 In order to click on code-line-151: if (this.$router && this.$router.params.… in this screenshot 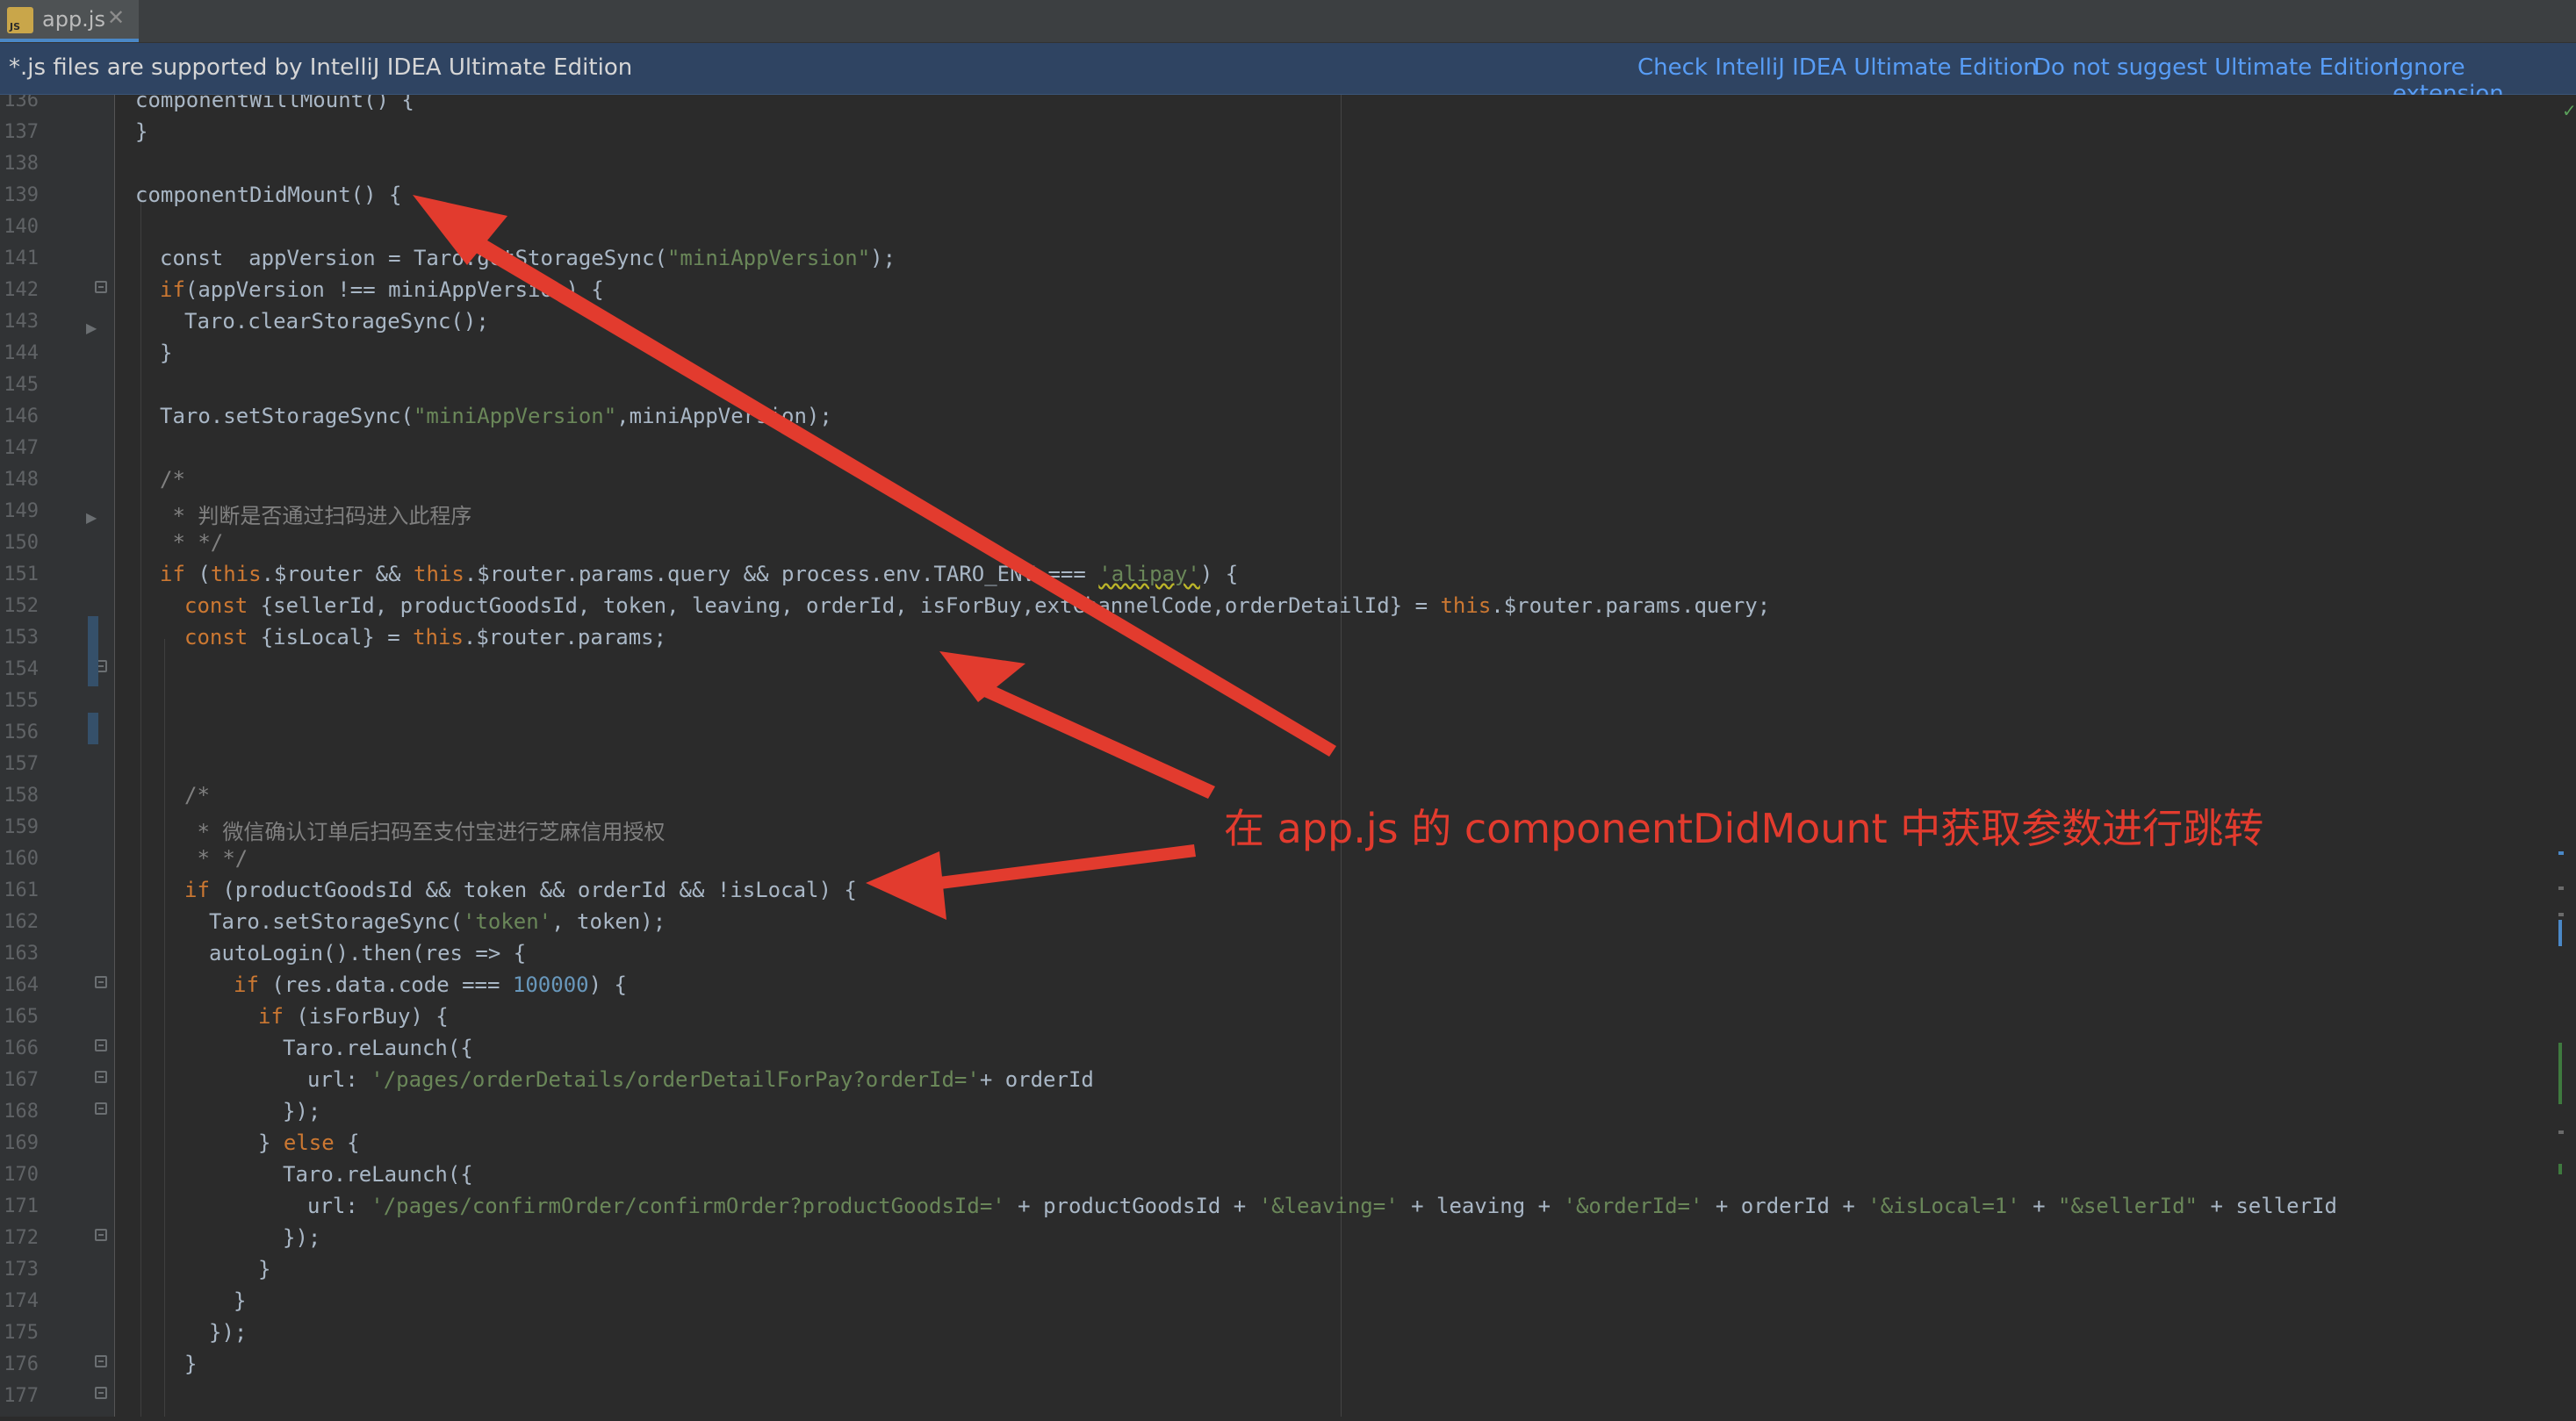, I will do `click(699, 574)`.